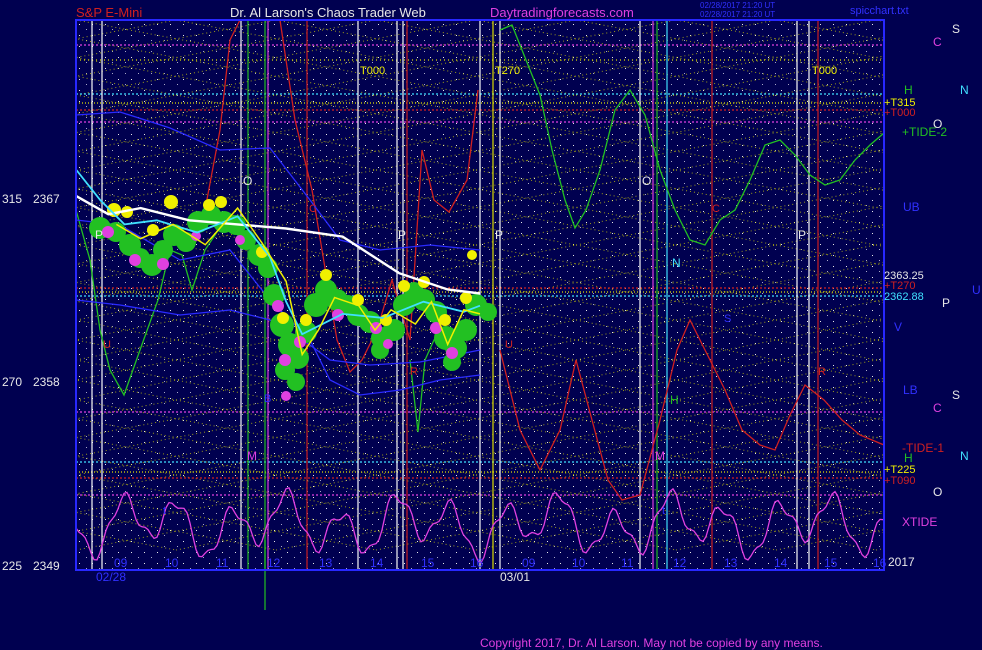  What do you see at coordinates (377, 563) in the screenshot?
I see `x-tick-label: 14` at bounding box center [377, 563].